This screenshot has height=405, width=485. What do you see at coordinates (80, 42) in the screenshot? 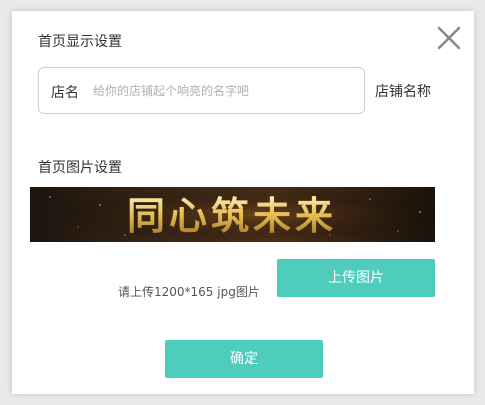
I see `homepage-display-title: 首页显示设置` at bounding box center [80, 42].